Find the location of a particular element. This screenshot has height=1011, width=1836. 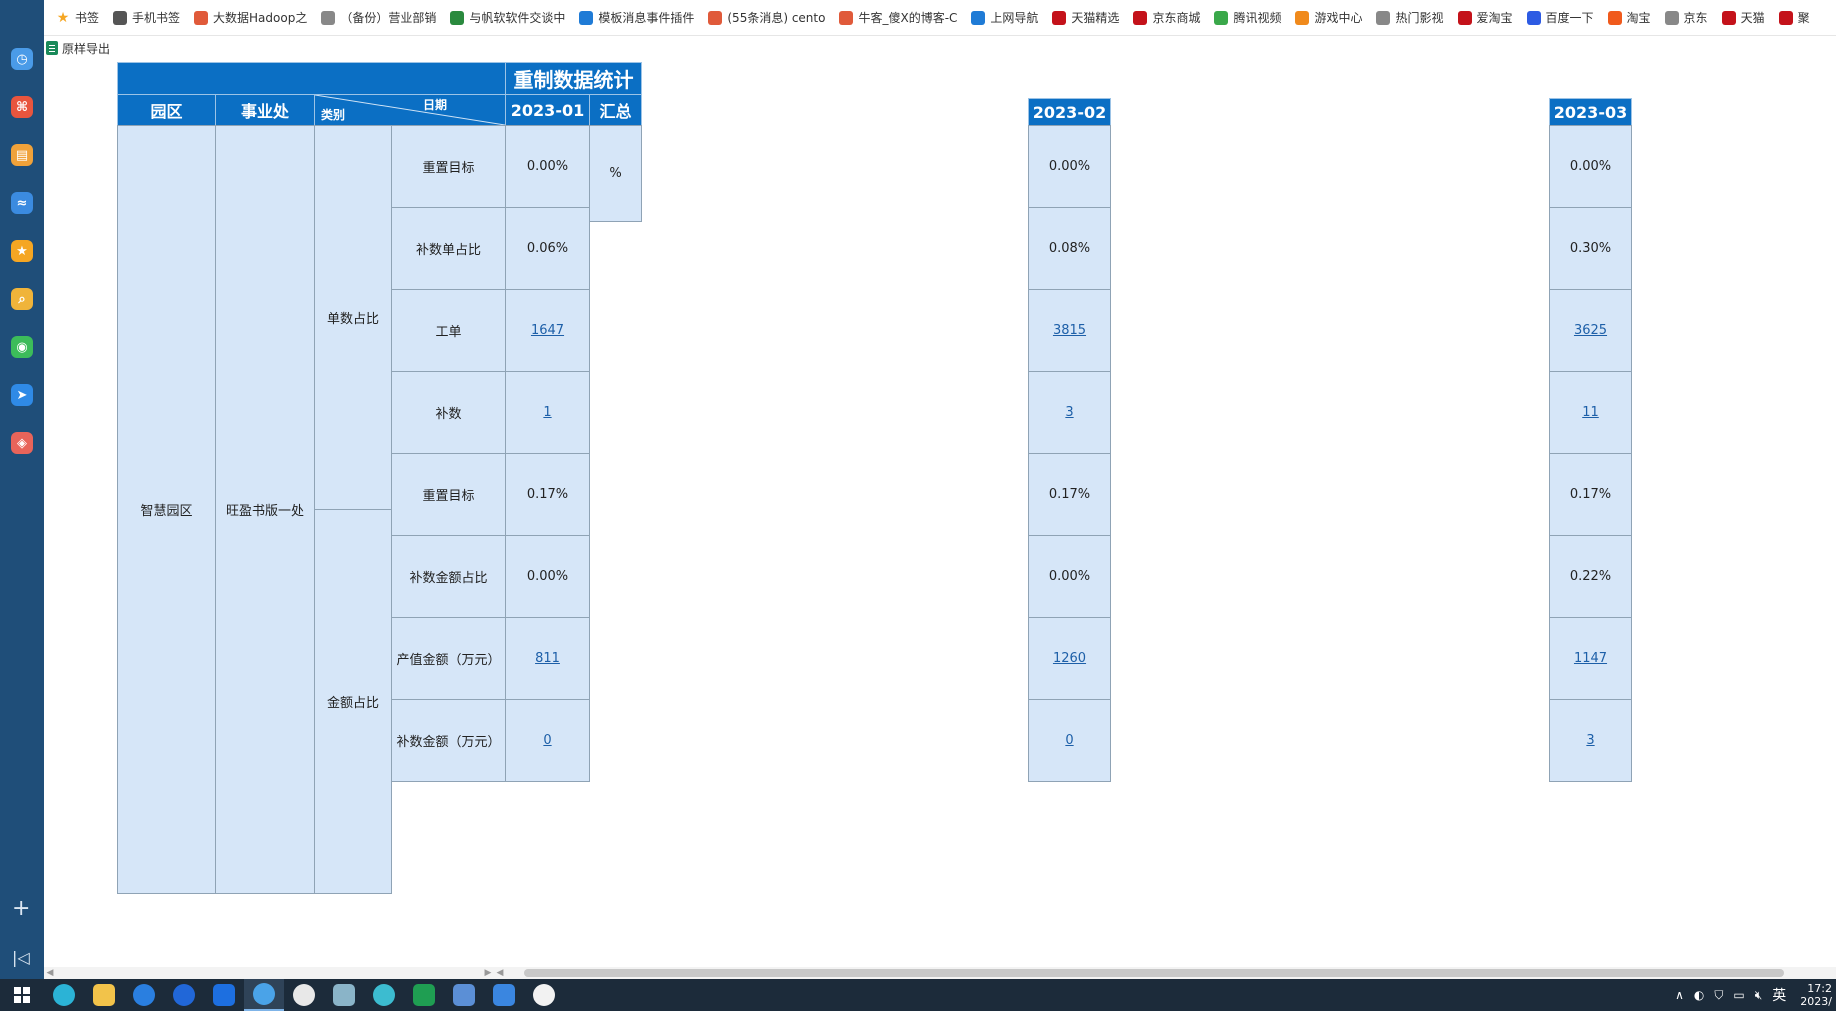

pdf-icon: ⌘ is located at coordinates (22, 107).